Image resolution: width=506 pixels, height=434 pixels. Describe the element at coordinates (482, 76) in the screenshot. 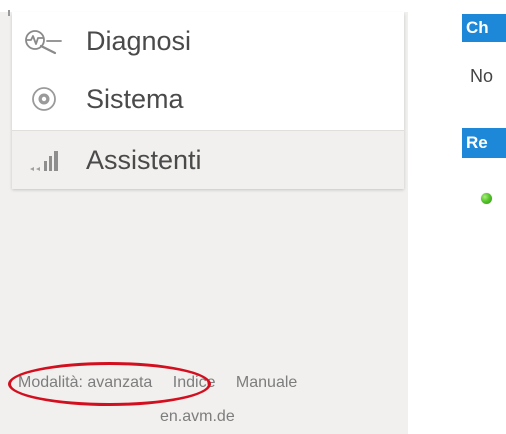

I see `section-text-no: No` at that location.